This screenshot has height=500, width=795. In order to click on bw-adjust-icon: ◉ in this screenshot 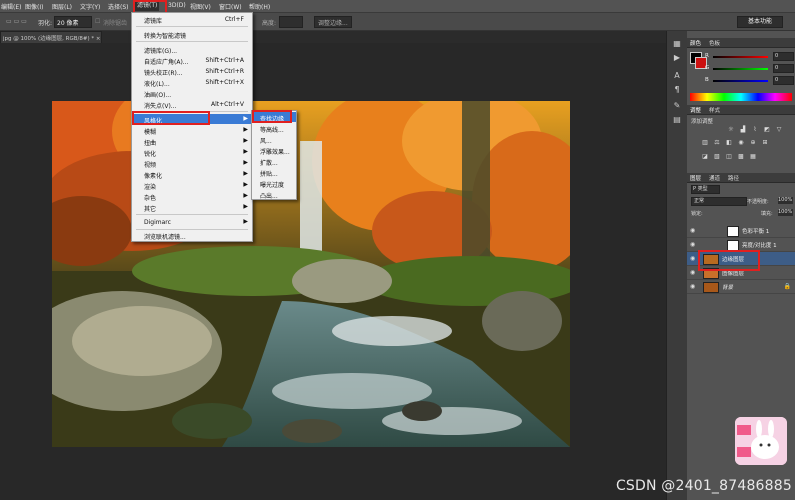, I will do `click(741, 142)`.